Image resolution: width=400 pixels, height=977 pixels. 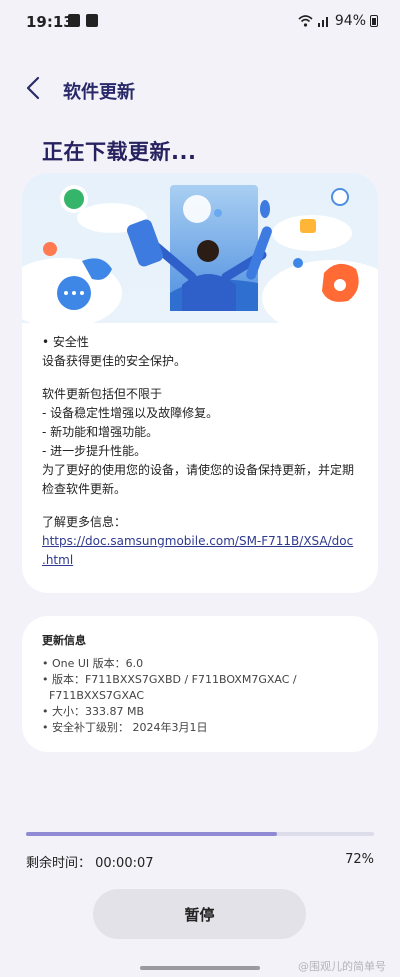 What do you see at coordinates (350, 21) in the screenshot?
I see `battery-percent: 94%` at bounding box center [350, 21].